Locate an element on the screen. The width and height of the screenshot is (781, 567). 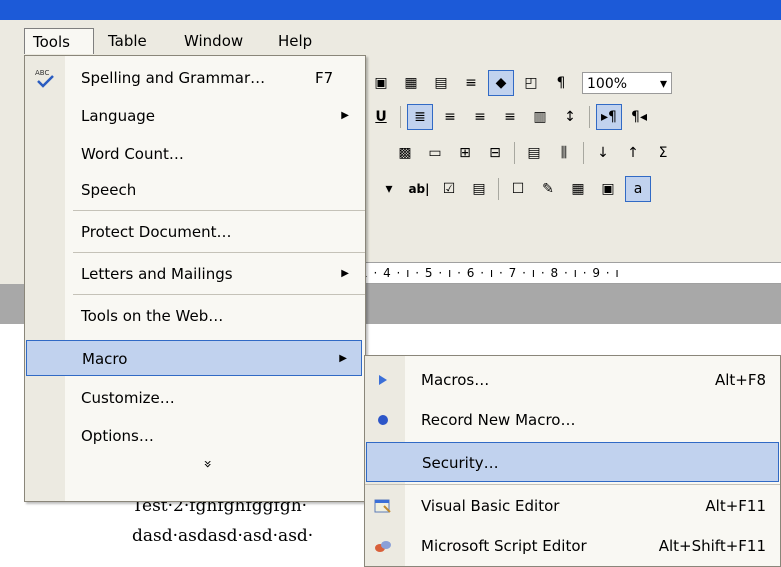
insert-excel-icon: ▤ is located at coordinates (441, 83).